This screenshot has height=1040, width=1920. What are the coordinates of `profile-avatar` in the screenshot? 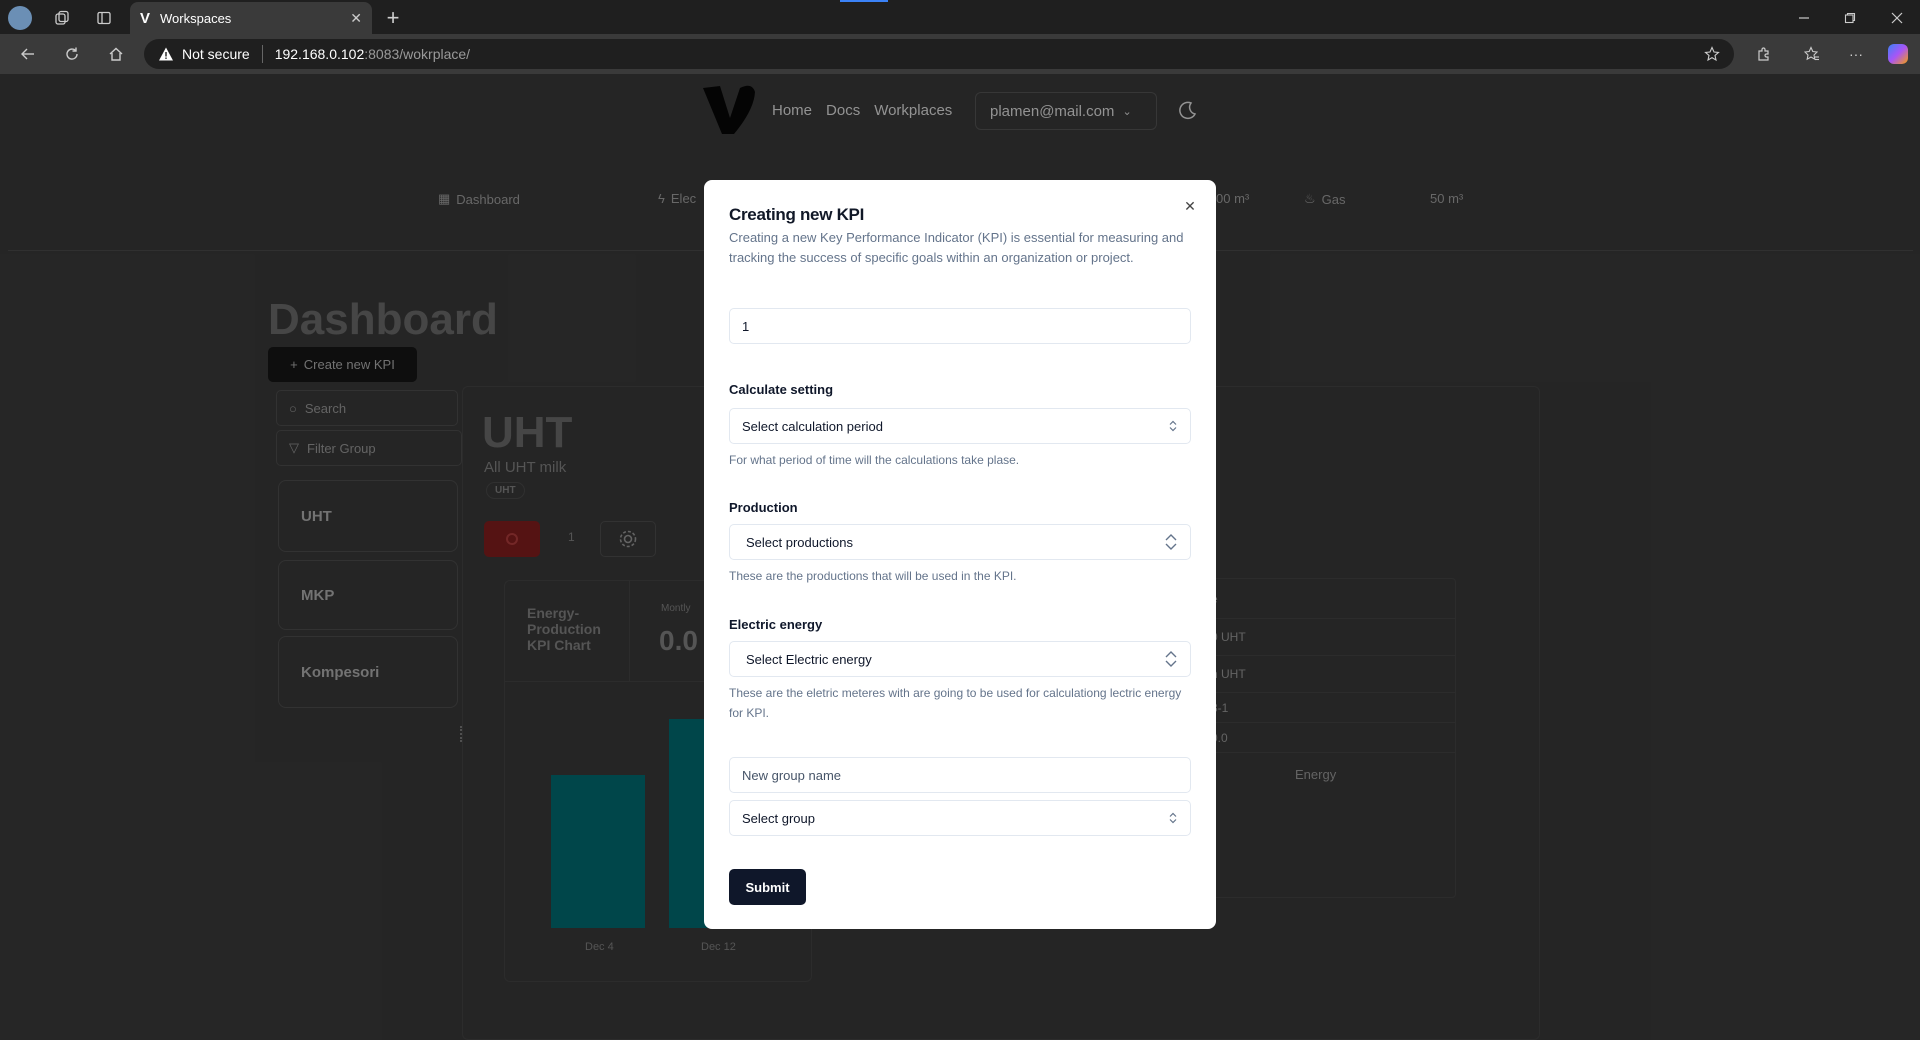 It's located at (20, 18).